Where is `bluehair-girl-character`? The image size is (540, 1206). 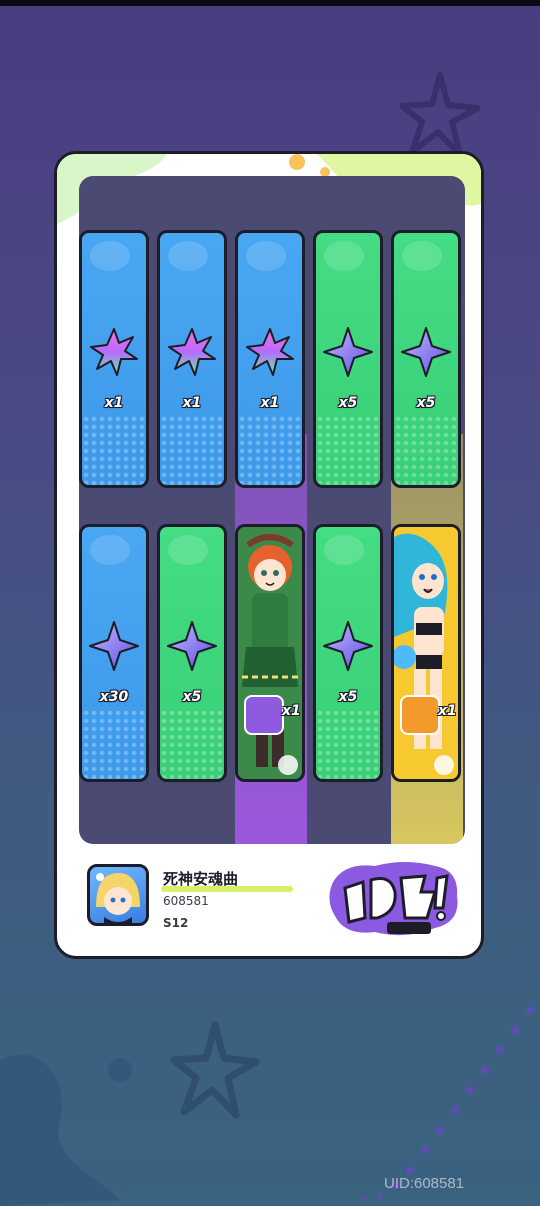
bluehair-girl-character is located at coordinates (426, 653).